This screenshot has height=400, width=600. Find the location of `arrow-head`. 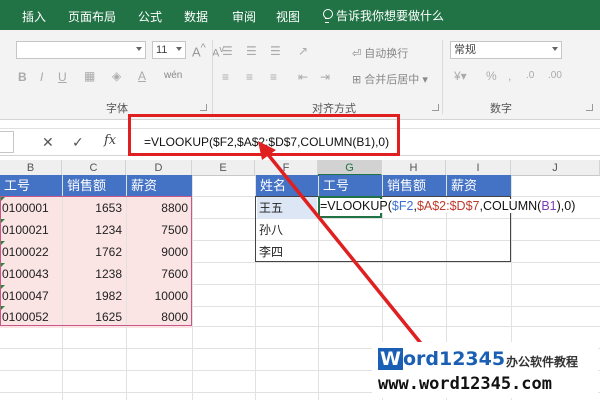

arrow-head is located at coordinates (267, 150).